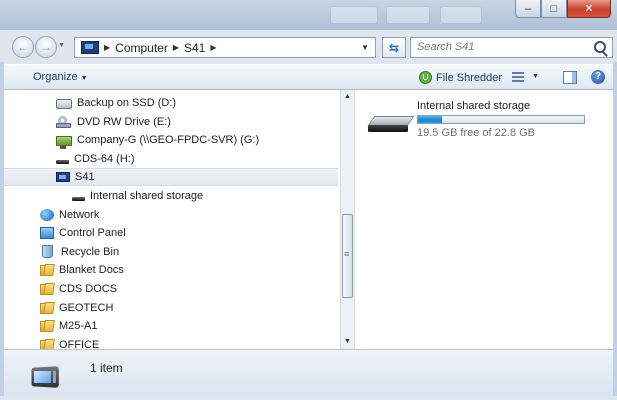  What do you see at coordinates (168, 140) in the screenshot?
I see `tree-item-label: Company-G (\\GEO-FPDC-SVR) (G:)` at bounding box center [168, 140].